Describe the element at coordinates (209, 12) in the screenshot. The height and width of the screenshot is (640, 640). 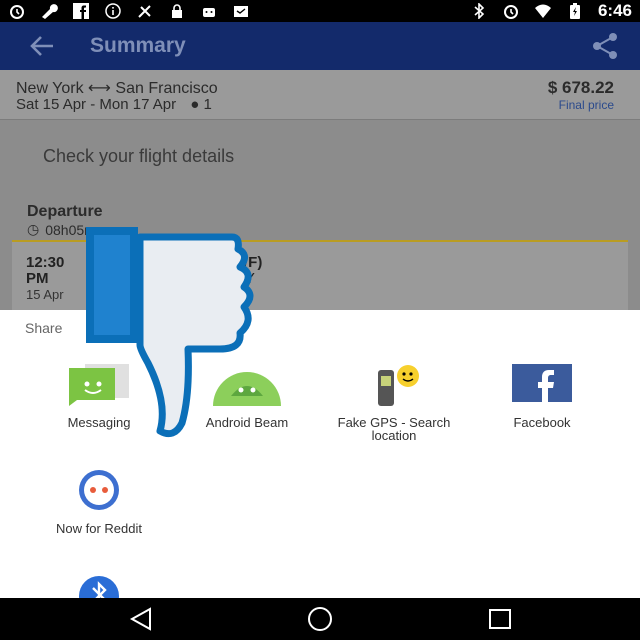
I see `android-icon` at that location.